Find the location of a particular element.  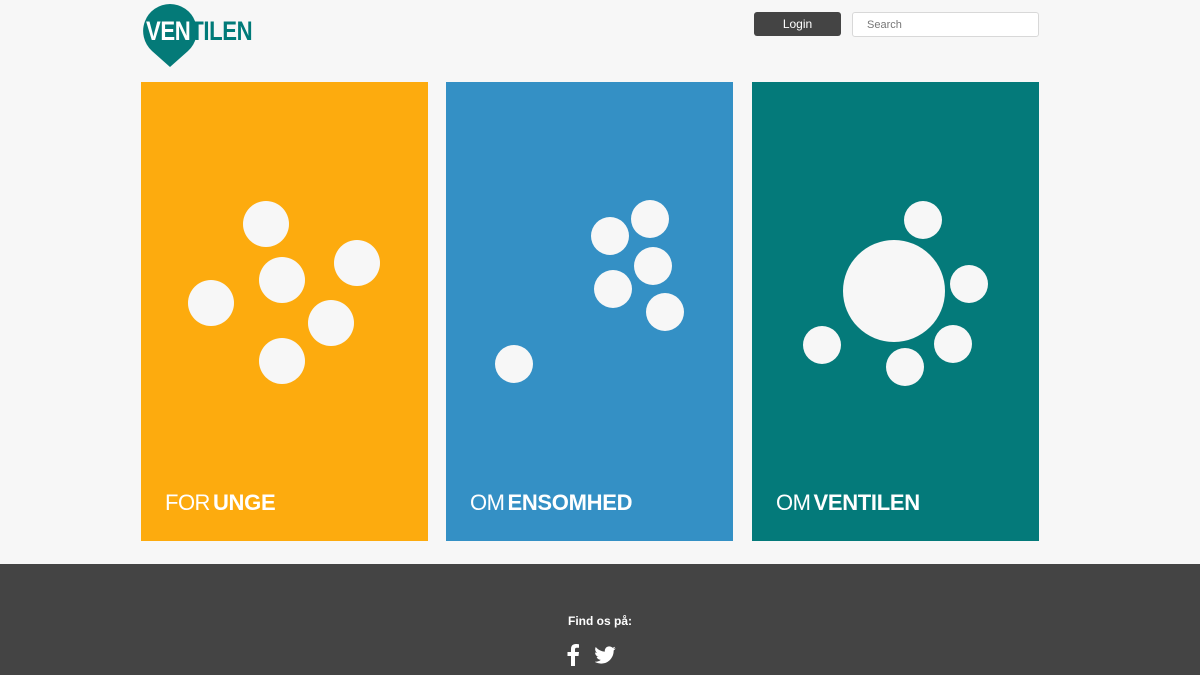

panel-label-bold: UNGE is located at coordinates (244, 502).